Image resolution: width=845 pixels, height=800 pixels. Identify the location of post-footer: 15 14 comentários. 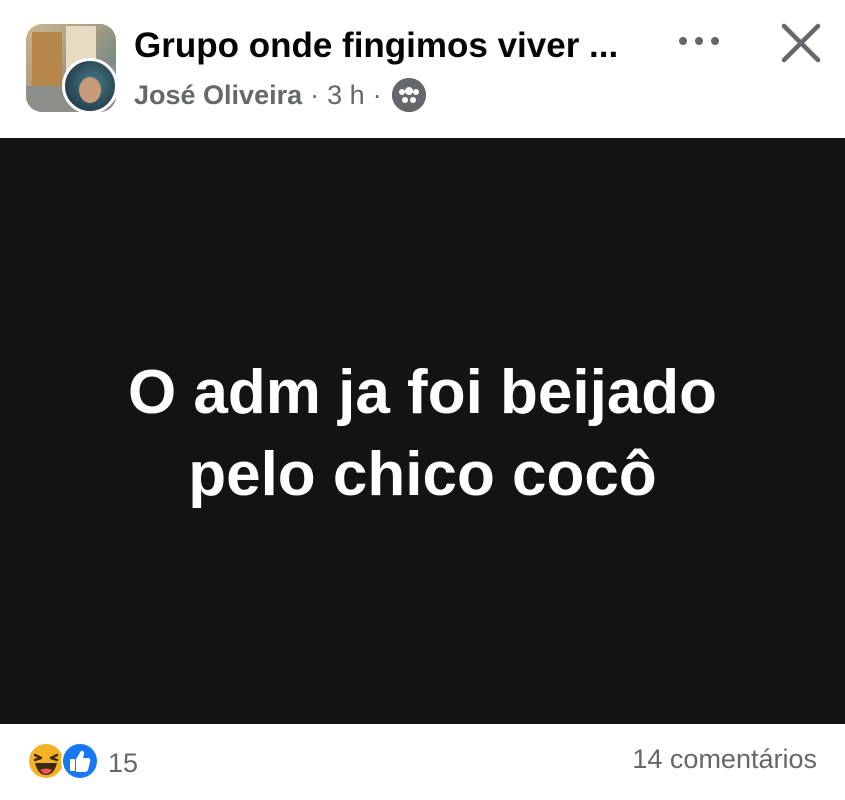
(422, 762).